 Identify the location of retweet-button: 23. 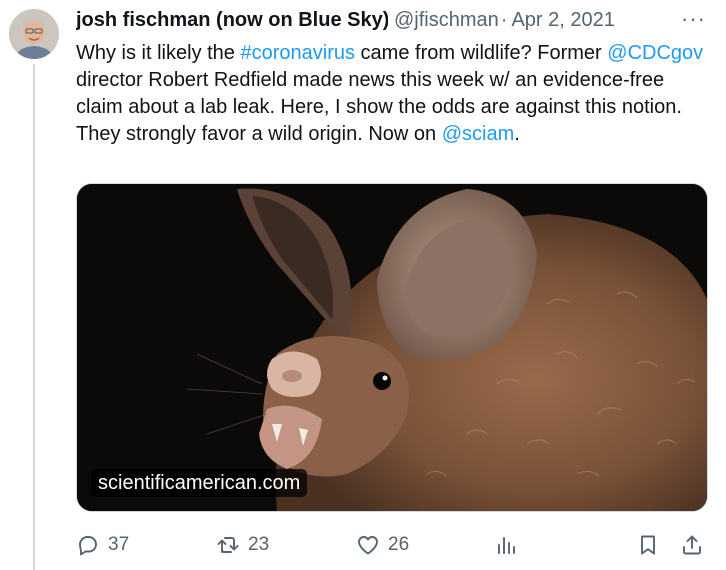
(242, 545).